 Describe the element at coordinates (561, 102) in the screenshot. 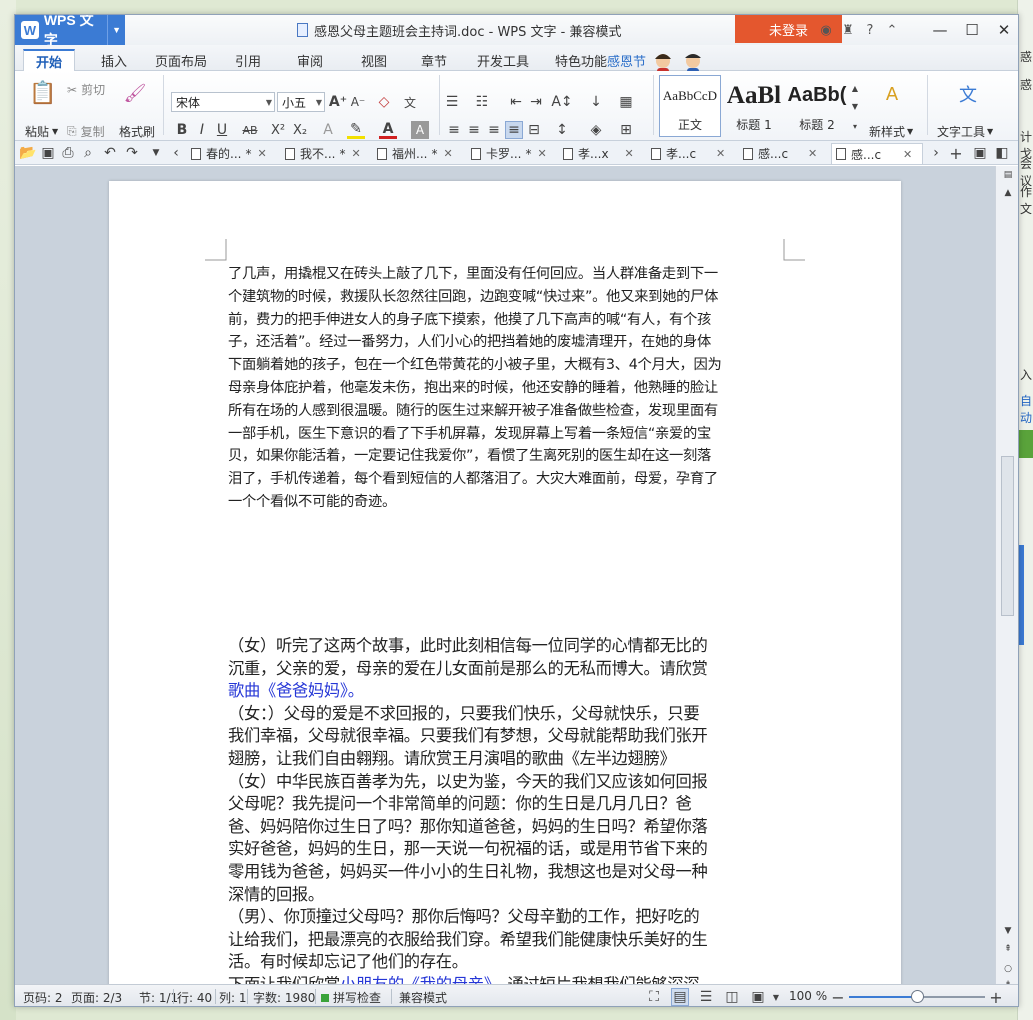

I see `change-case-icon: A↕` at that location.